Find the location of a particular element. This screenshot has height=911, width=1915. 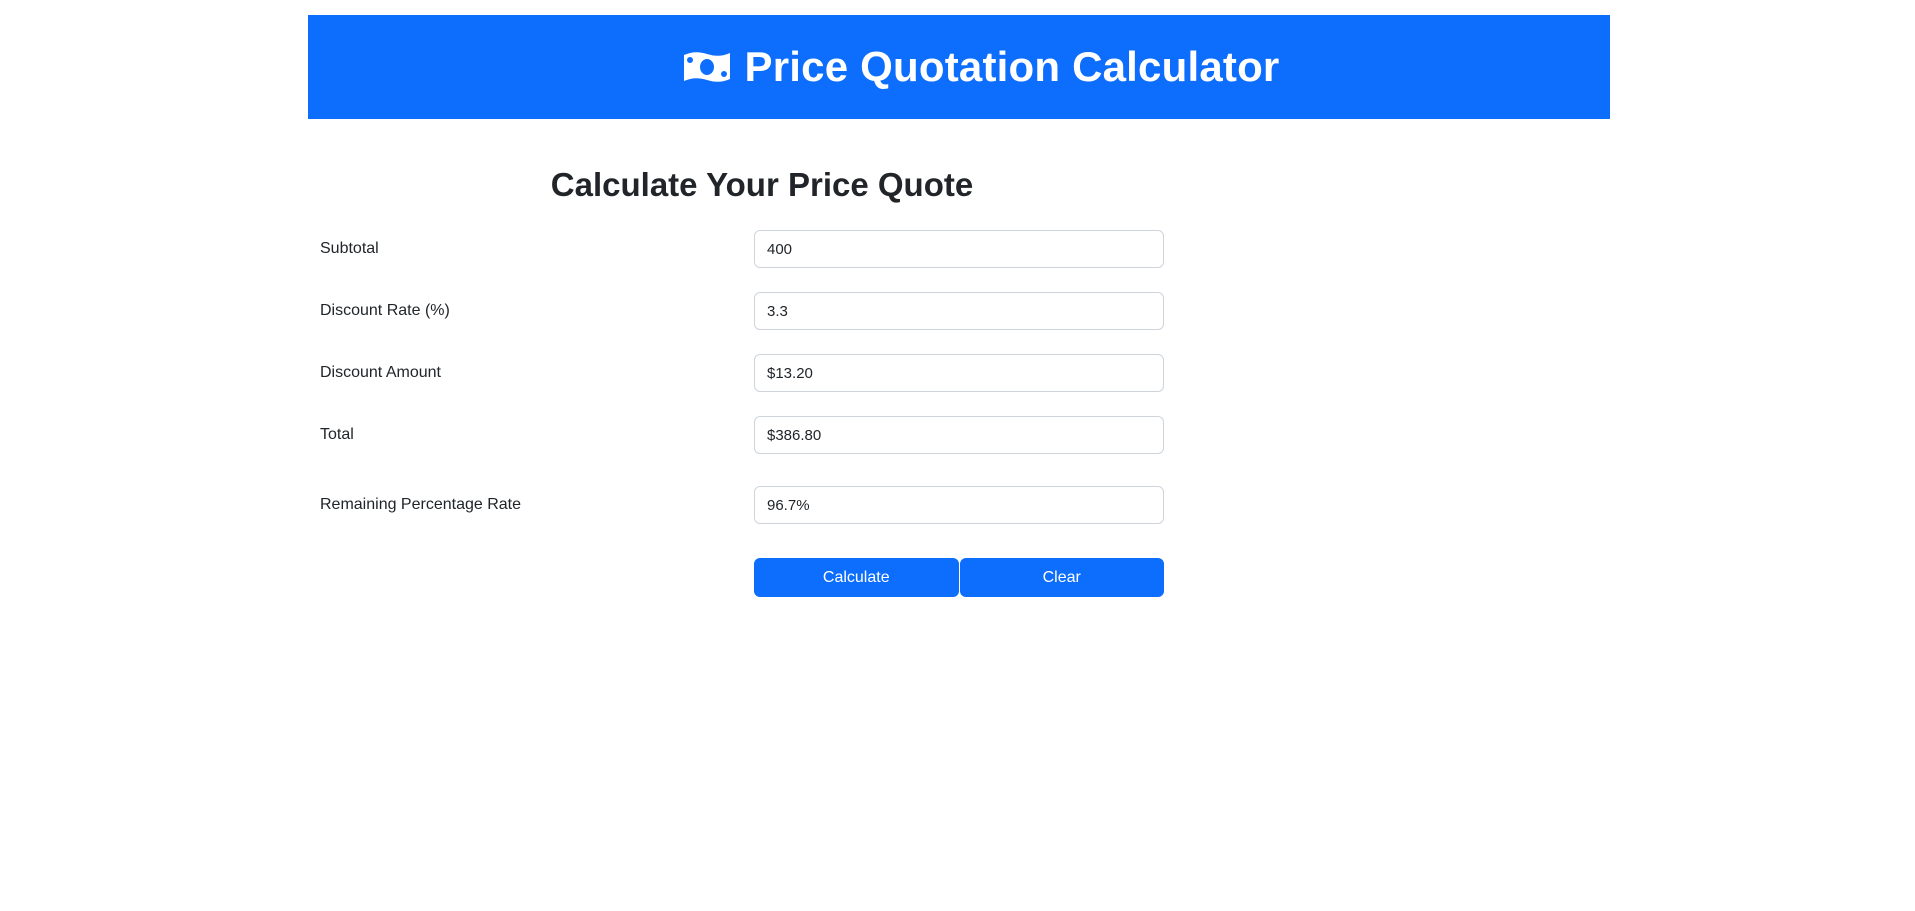

discount-amount-label: Discount Amount is located at coordinates (380, 372).